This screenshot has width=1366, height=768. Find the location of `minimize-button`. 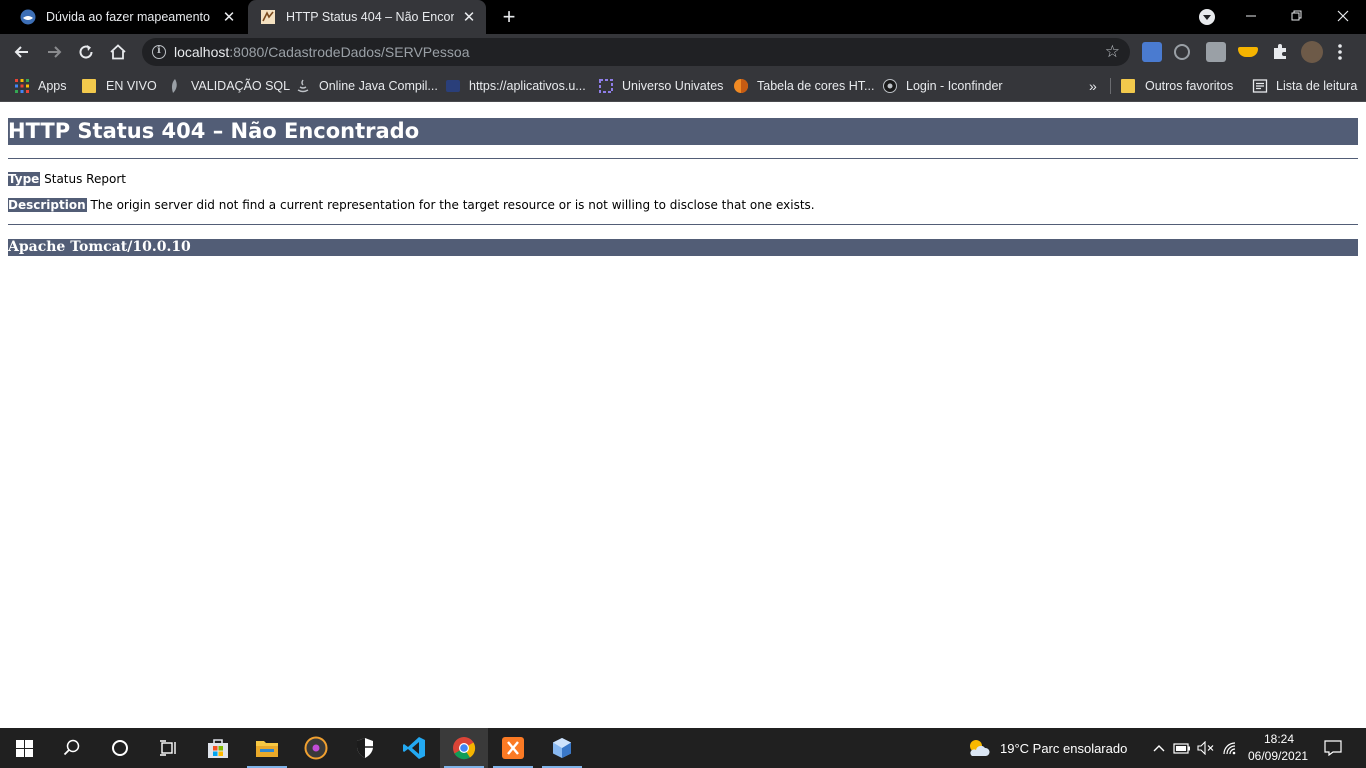

minimize-button is located at coordinates (1251, 16).